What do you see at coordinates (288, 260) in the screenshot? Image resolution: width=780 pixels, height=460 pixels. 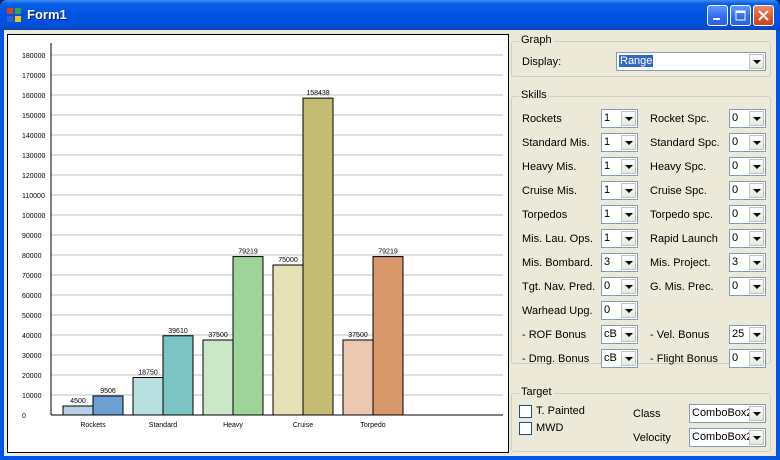 I see `bar-data-label: 75000` at bounding box center [288, 260].